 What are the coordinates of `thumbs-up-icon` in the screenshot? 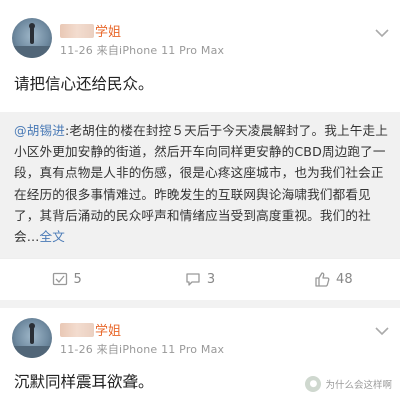 It's located at (322, 279).